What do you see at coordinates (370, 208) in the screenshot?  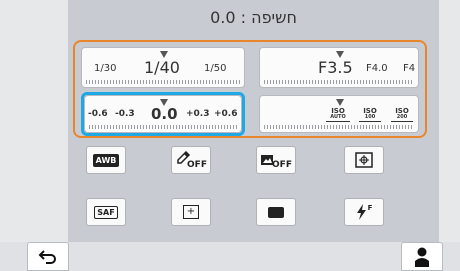 I see `flash-mode-label: F` at bounding box center [370, 208].